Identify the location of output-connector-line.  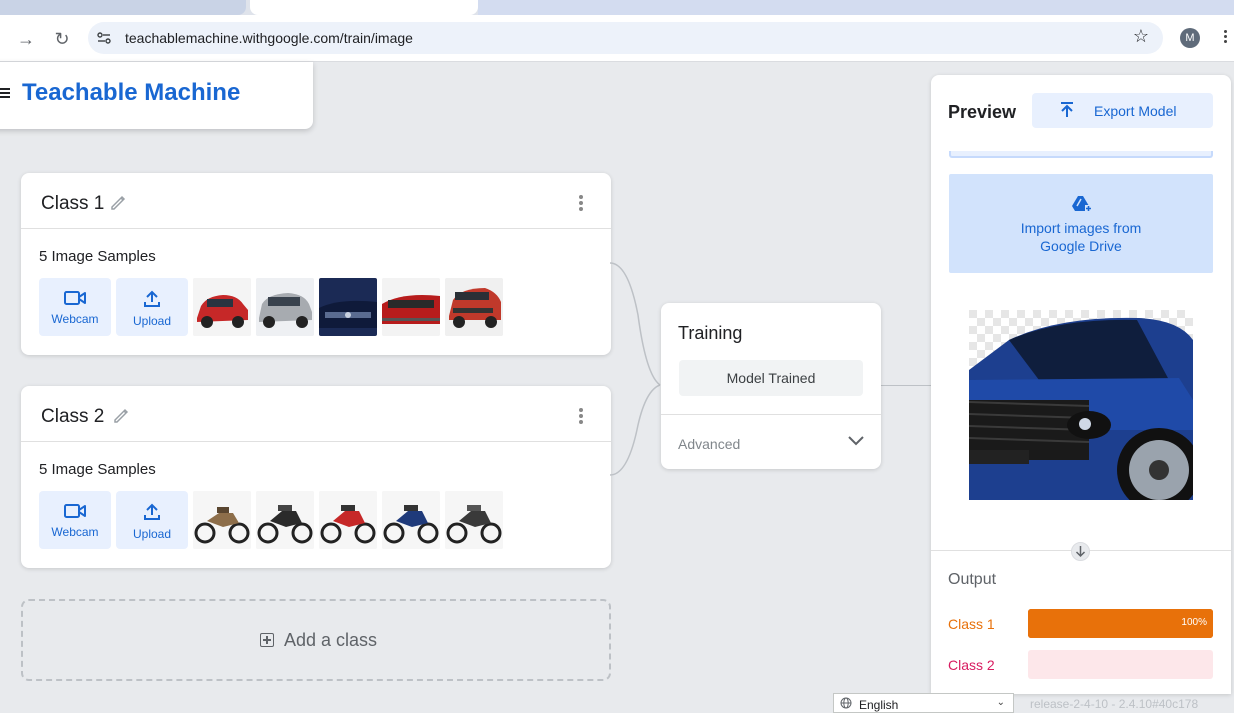
(906, 385).